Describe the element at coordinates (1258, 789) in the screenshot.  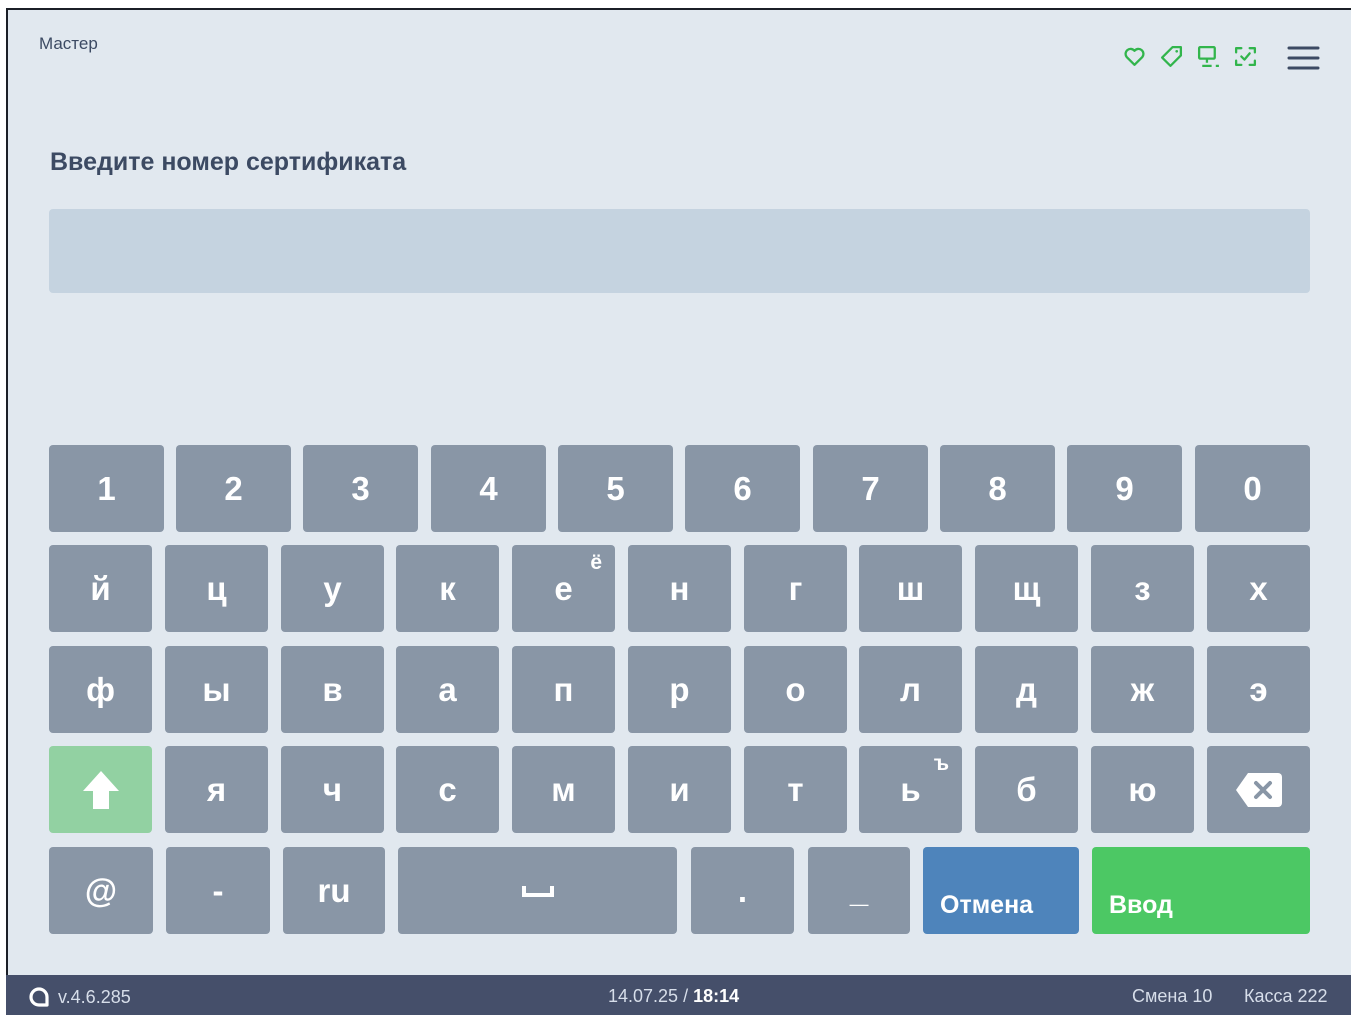
I see `backspace-key` at that location.